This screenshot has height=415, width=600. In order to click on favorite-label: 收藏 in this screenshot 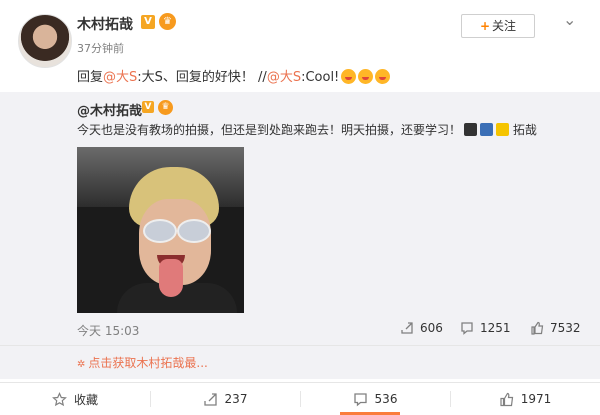, I will do `click(85, 399)`.